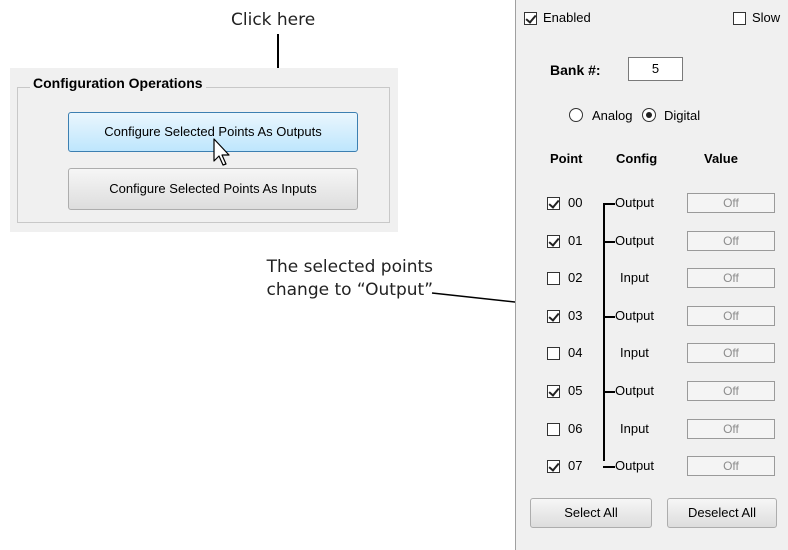 The height and width of the screenshot is (550, 788). I want to click on point-number: 06, so click(575, 428).